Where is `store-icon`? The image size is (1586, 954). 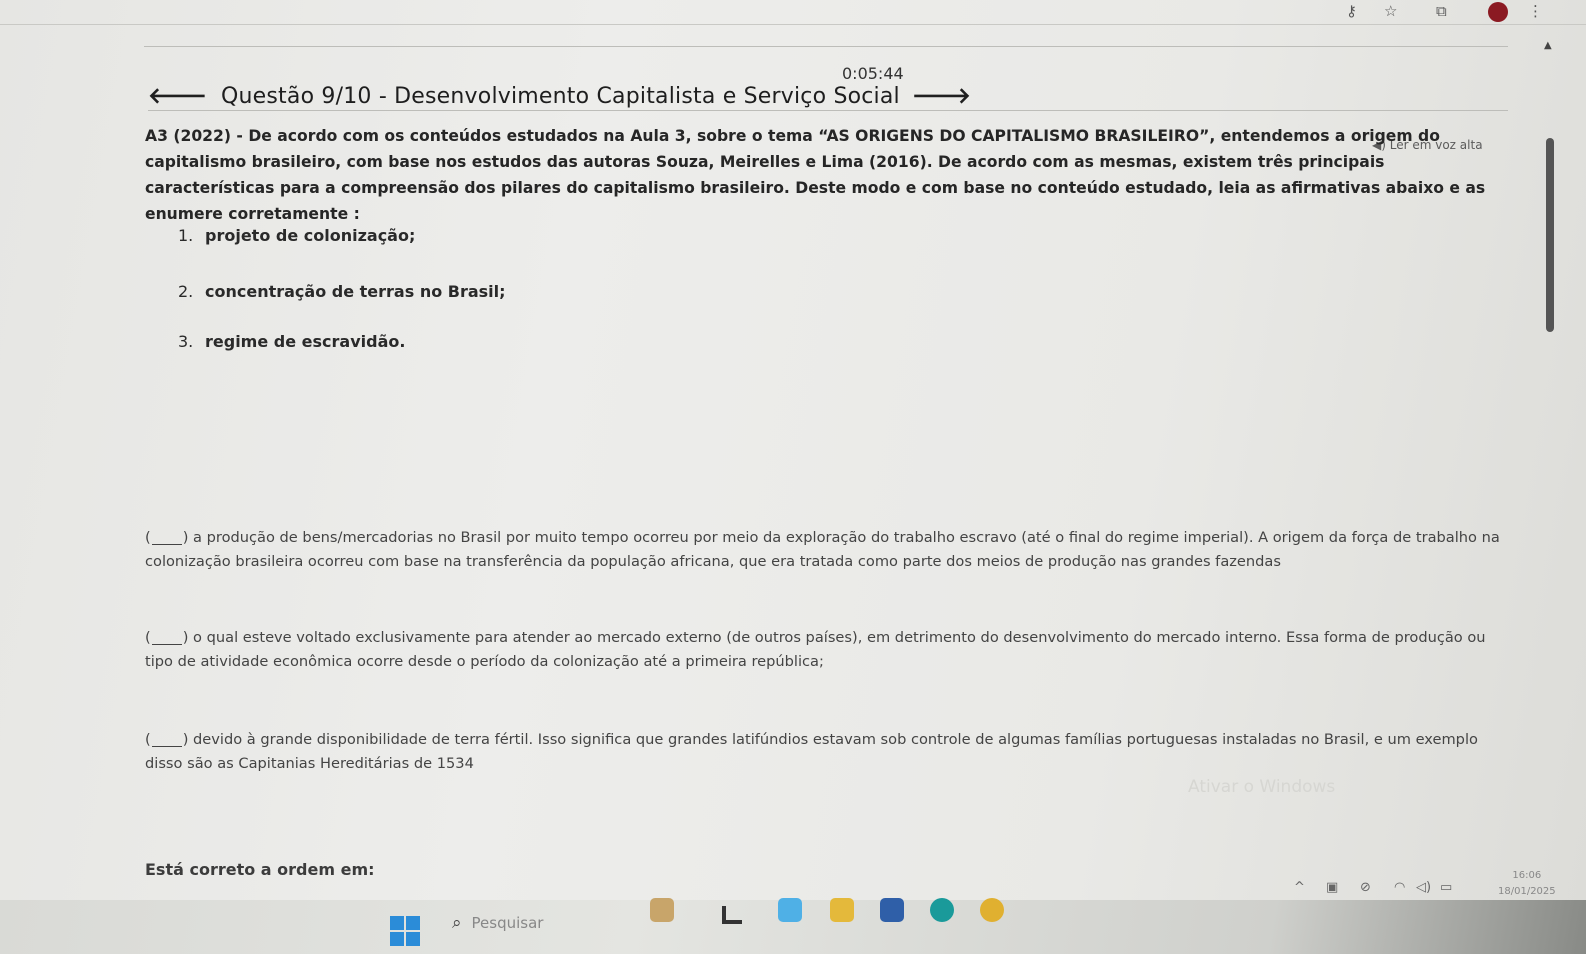
store-icon is located at coordinates (892, 910).